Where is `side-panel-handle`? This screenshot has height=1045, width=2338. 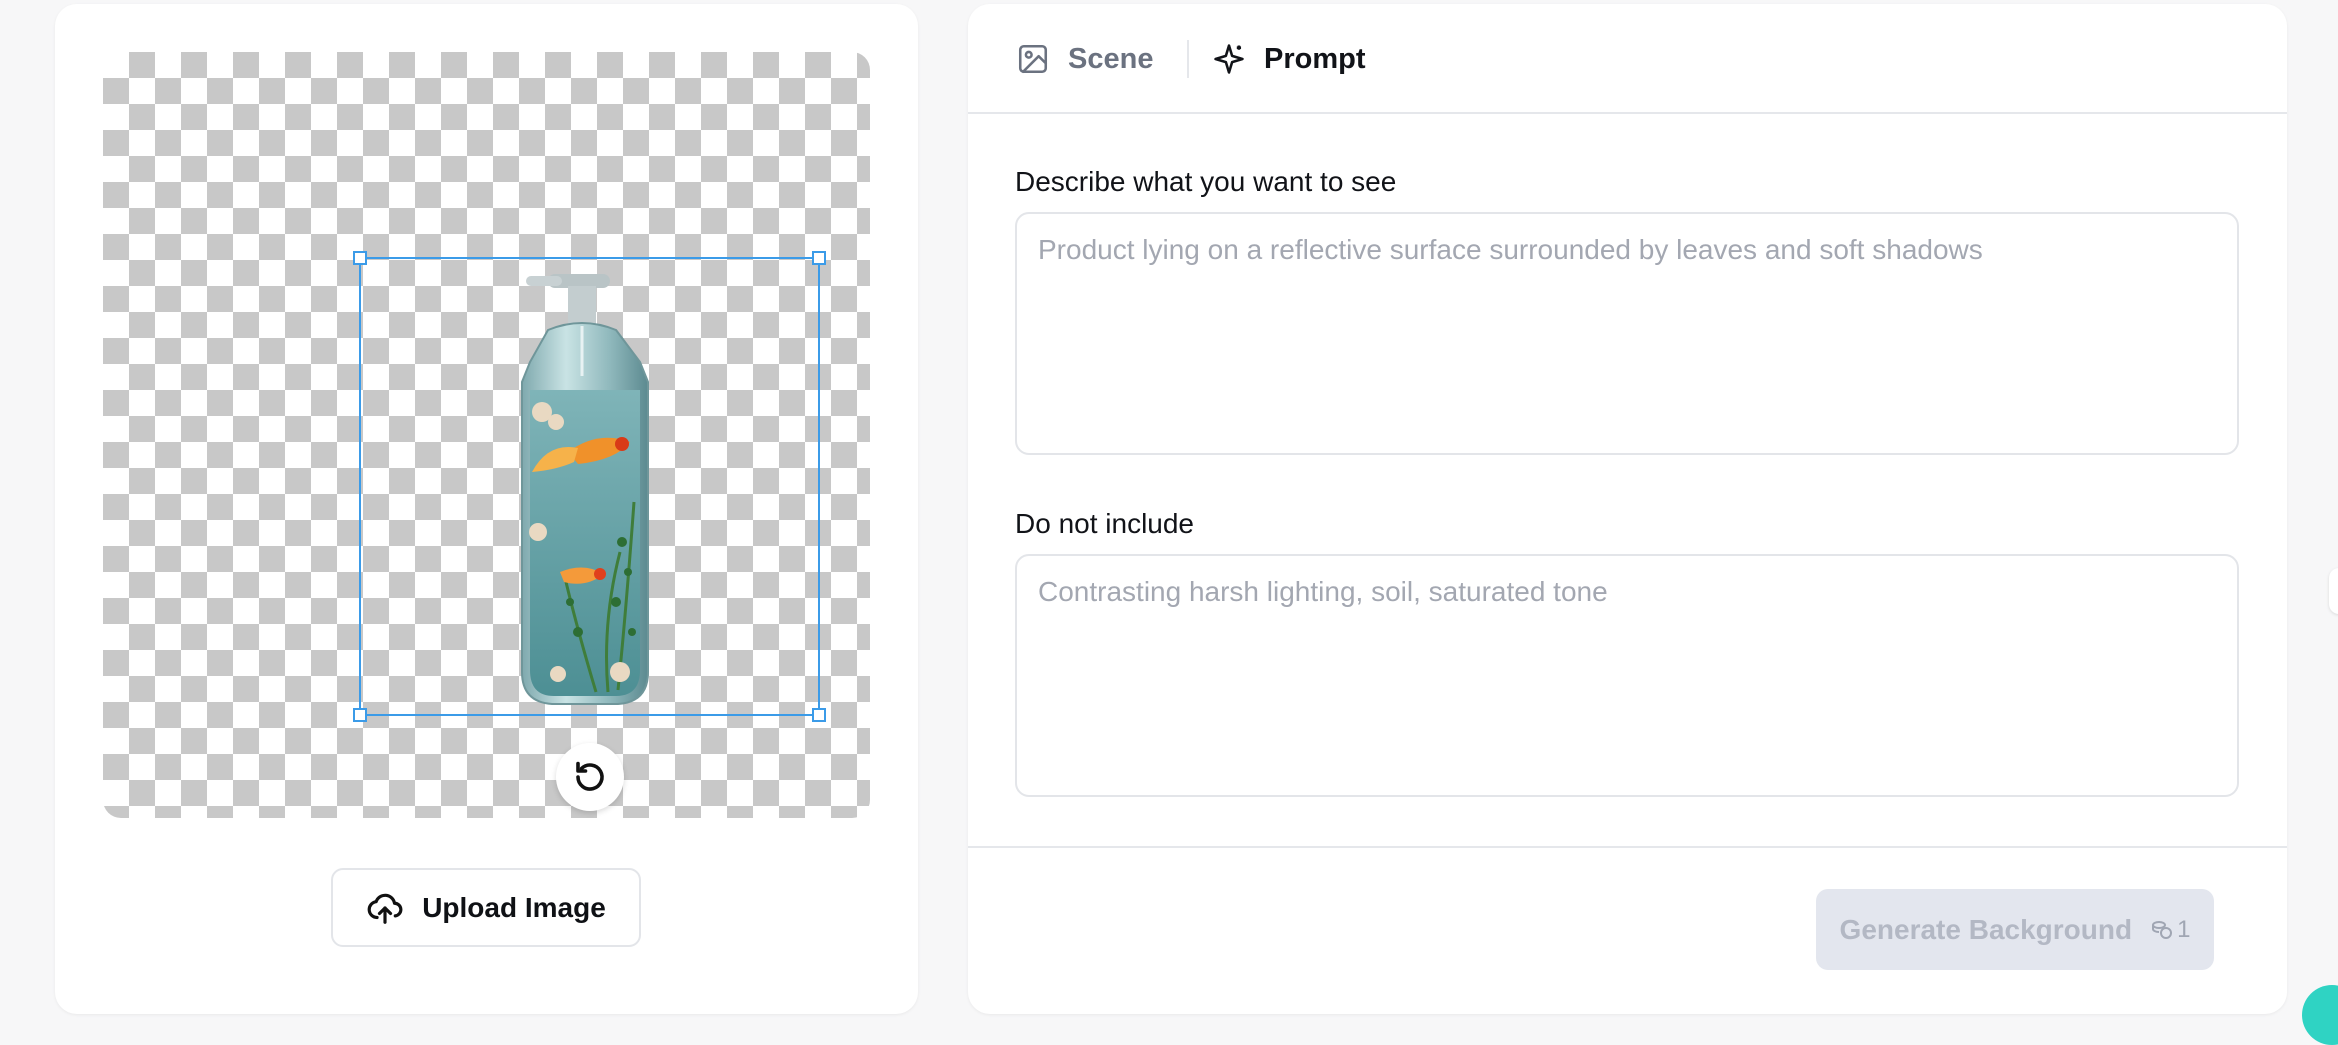
side-panel-handle is located at coordinates (2333, 591).